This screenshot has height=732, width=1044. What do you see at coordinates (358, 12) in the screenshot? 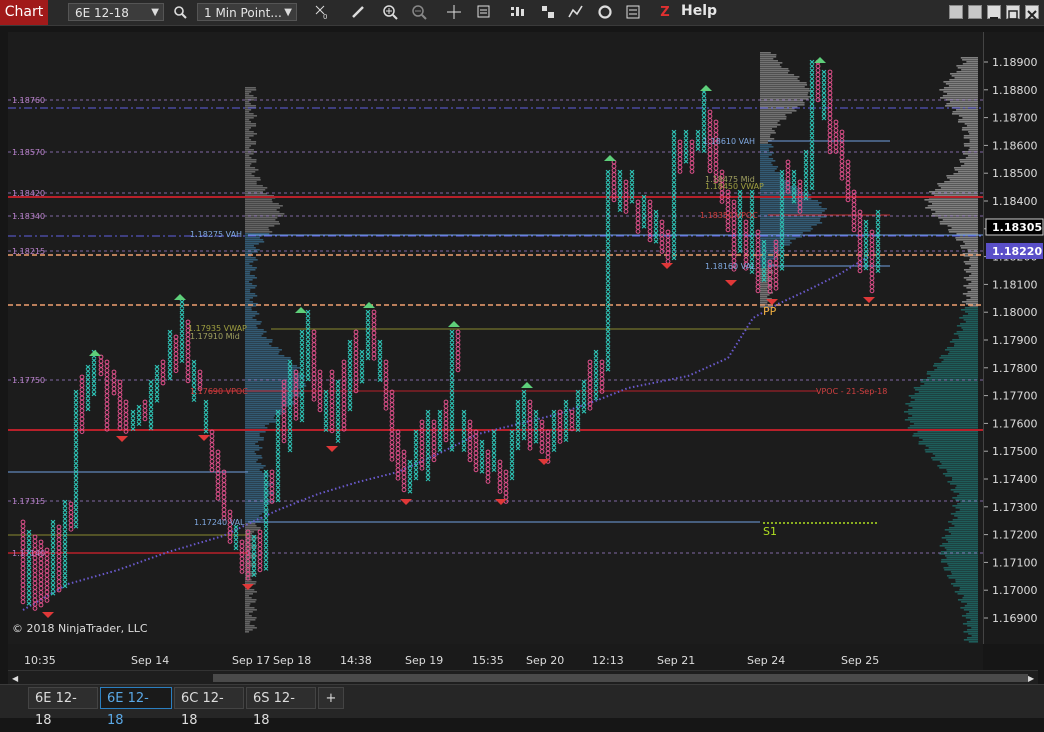
I see `pencil-icon` at bounding box center [358, 12].